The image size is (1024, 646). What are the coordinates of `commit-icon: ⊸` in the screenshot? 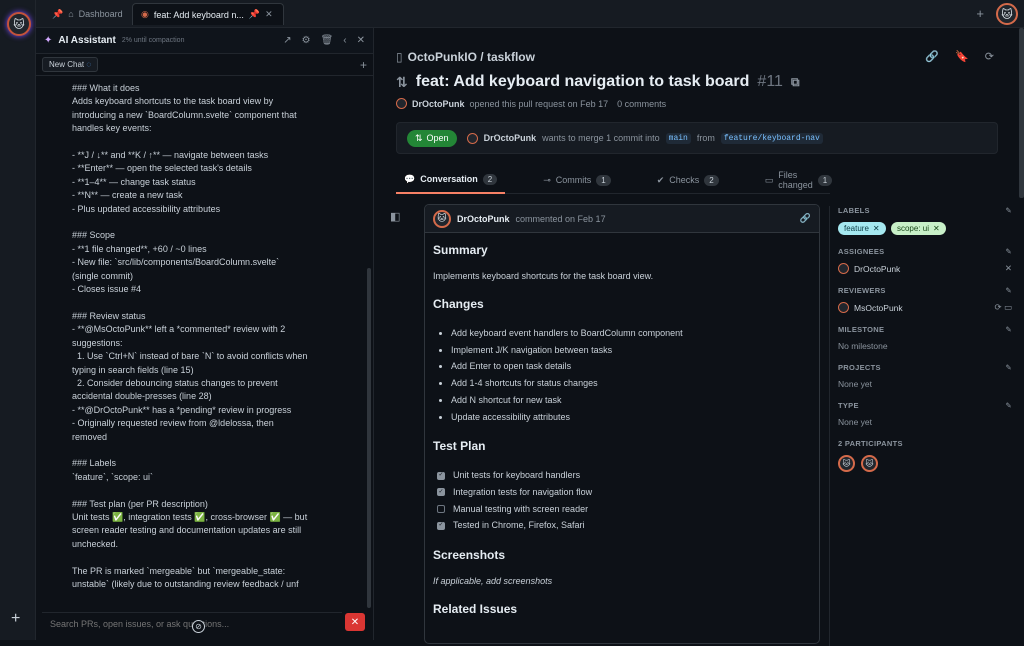 It's located at (547, 179).